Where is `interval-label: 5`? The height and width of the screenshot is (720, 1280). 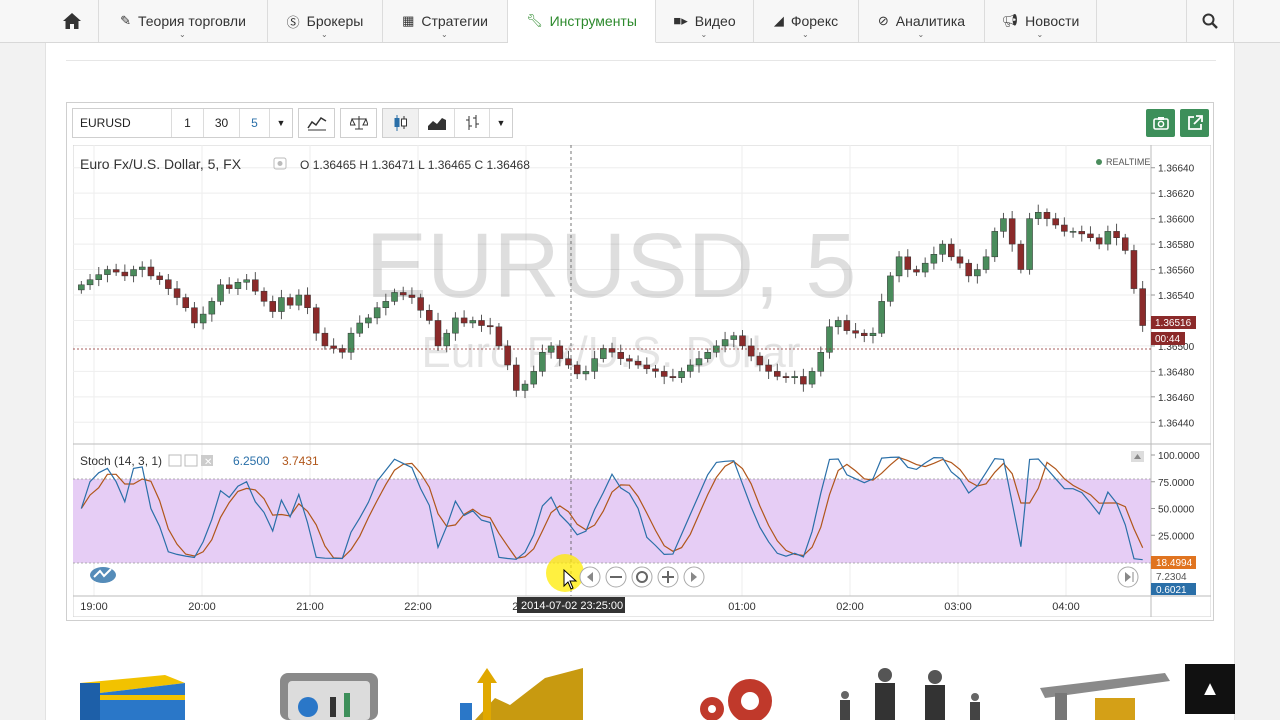 interval-label: 5 is located at coordinates (254, 123).